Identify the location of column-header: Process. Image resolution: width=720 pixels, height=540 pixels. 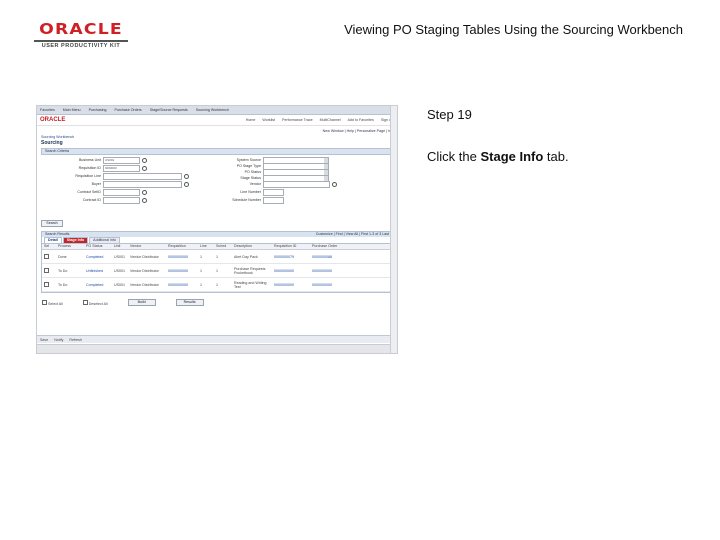
(70, 246).